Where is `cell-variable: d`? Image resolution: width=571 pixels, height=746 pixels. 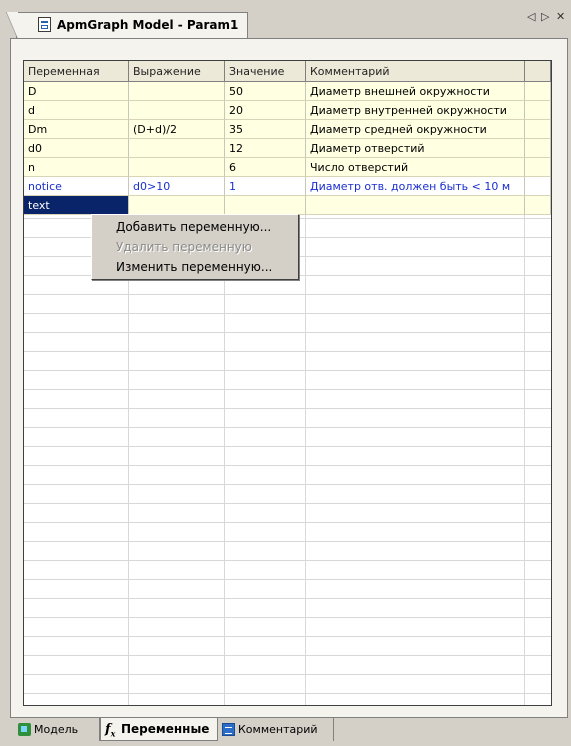 cell-variable: d is located at coordinates (76, 110).